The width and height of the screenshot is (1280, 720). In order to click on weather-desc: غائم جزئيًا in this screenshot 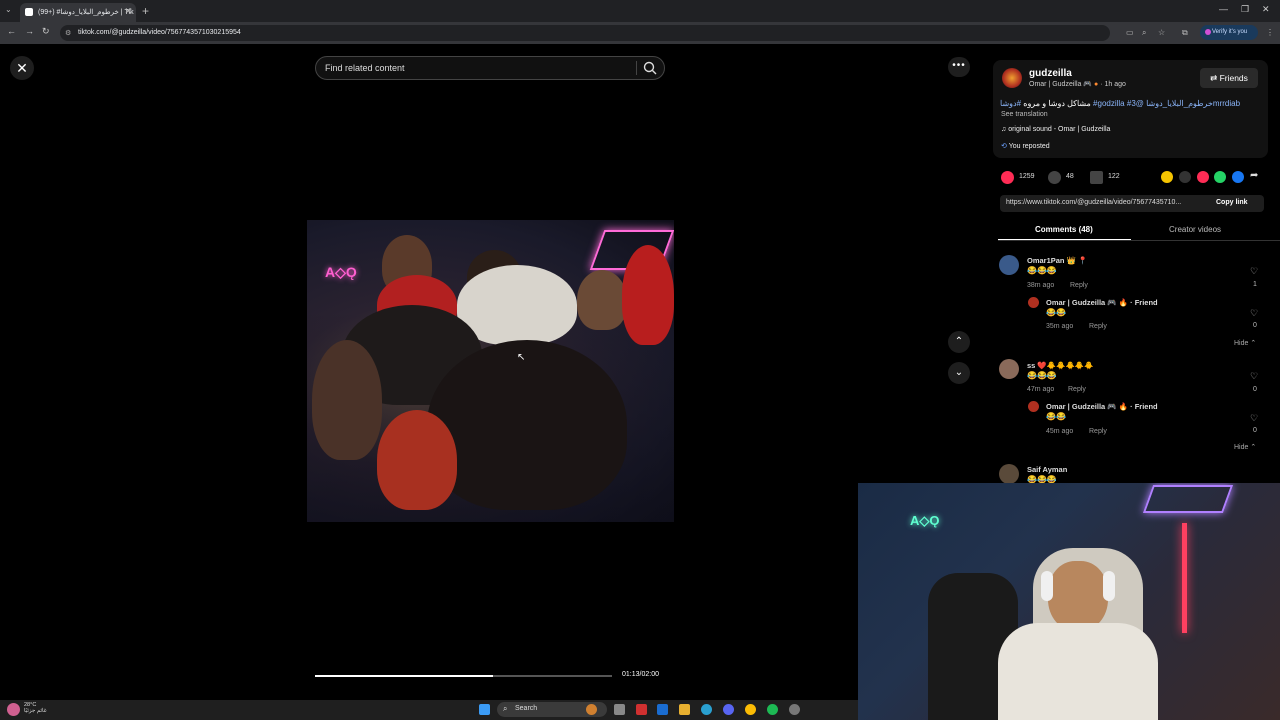, I will do `click(35, 711)`.